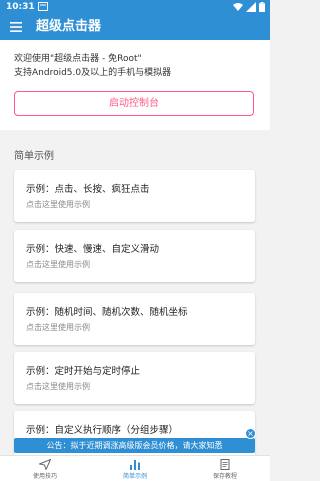 The height and width of the screenshot is (481, 320). I want to click on bar-chart-icon, so click(135, 465).